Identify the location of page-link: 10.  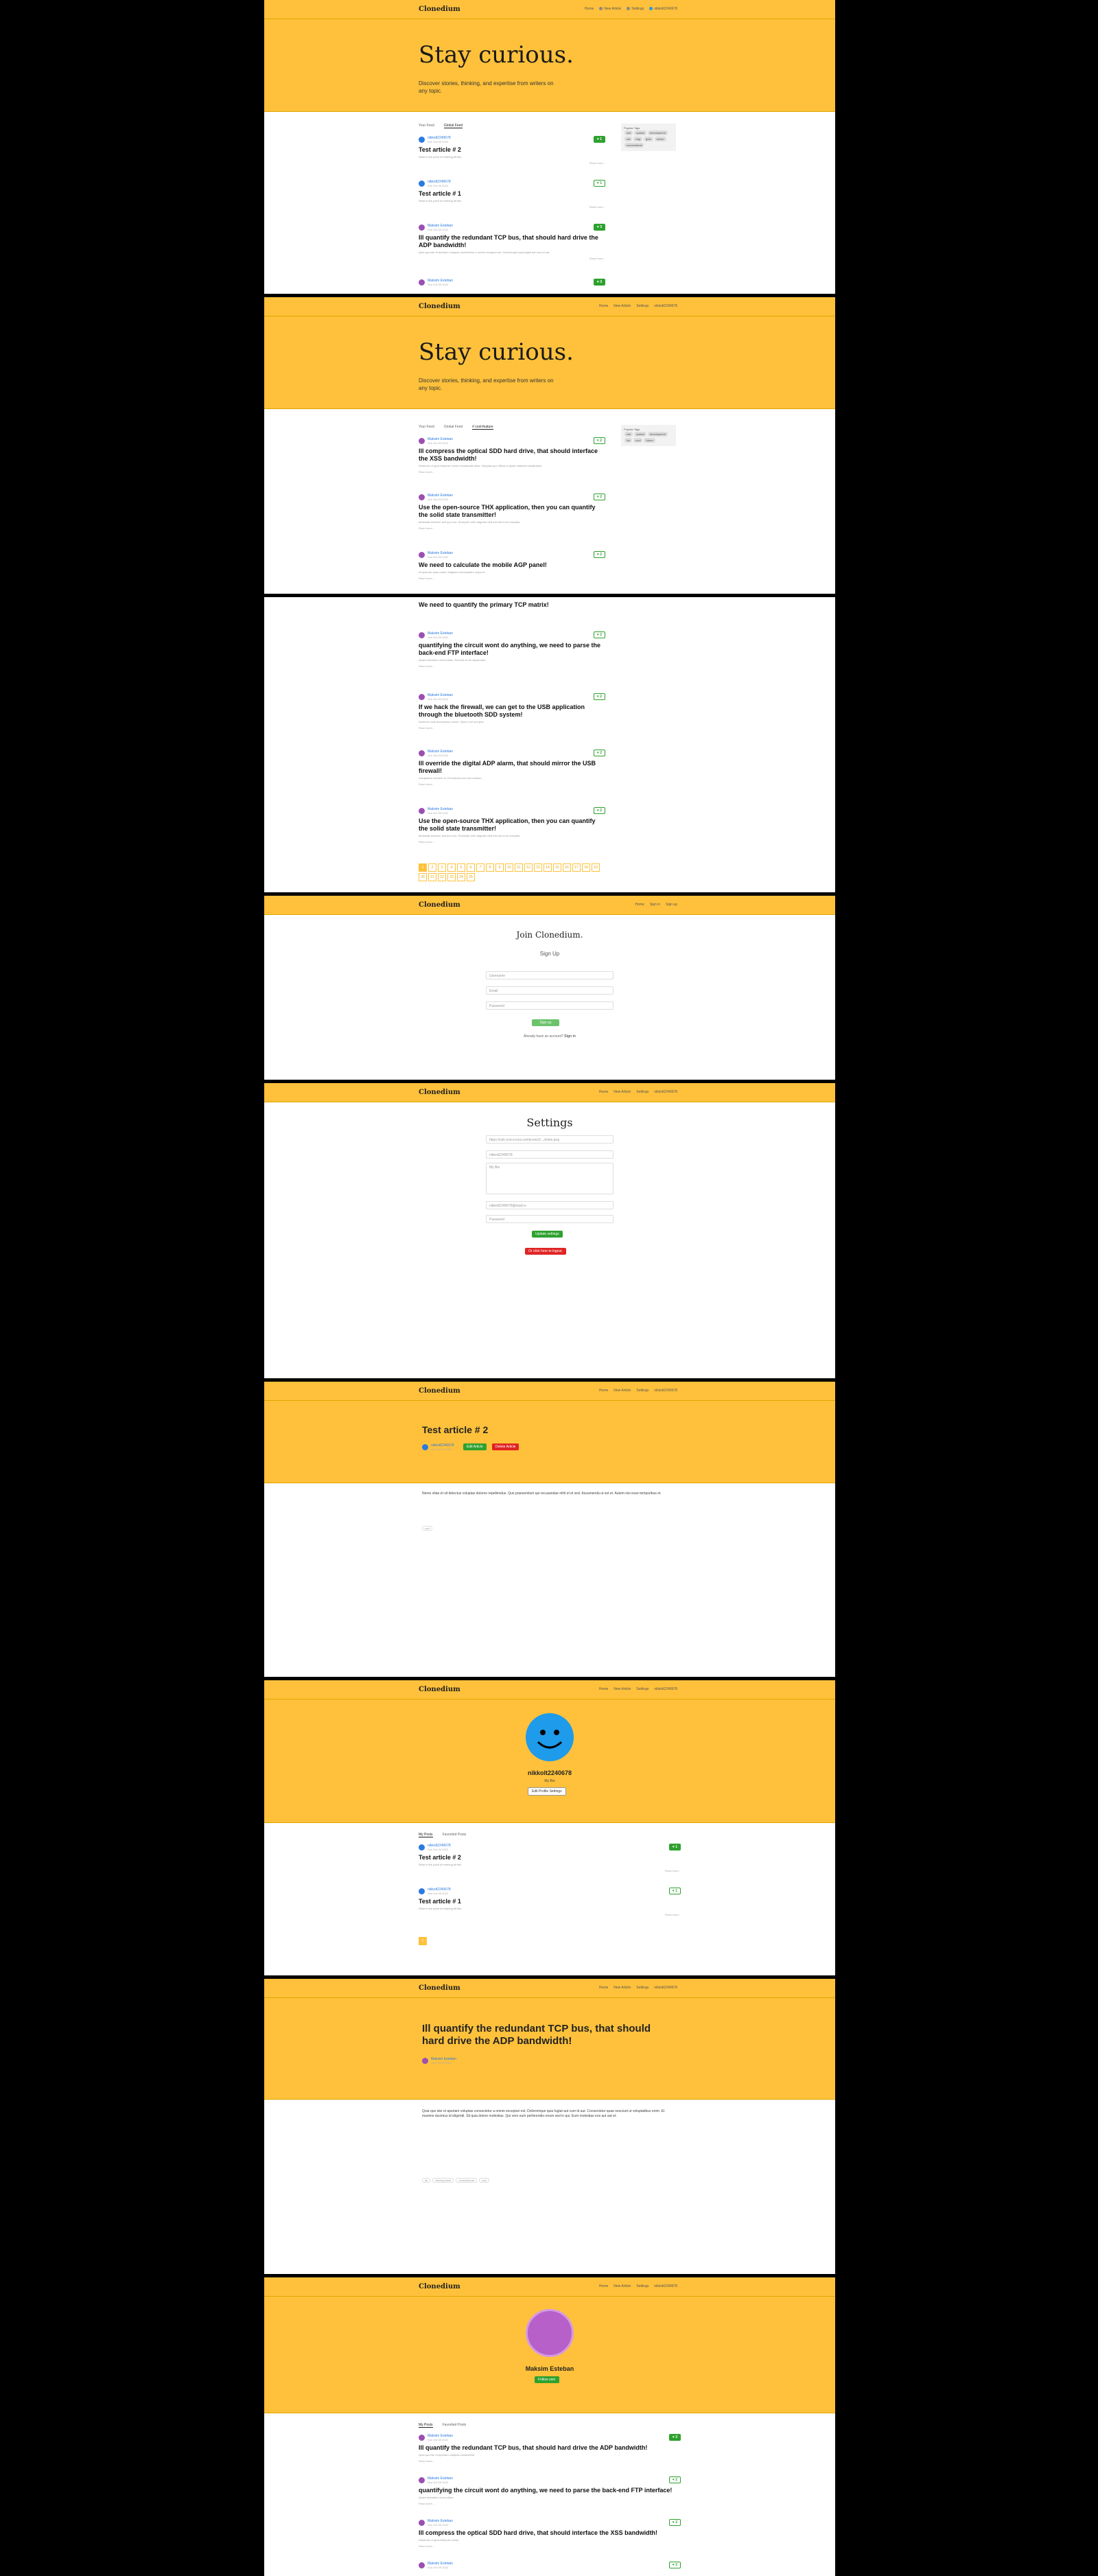
(509, 867).